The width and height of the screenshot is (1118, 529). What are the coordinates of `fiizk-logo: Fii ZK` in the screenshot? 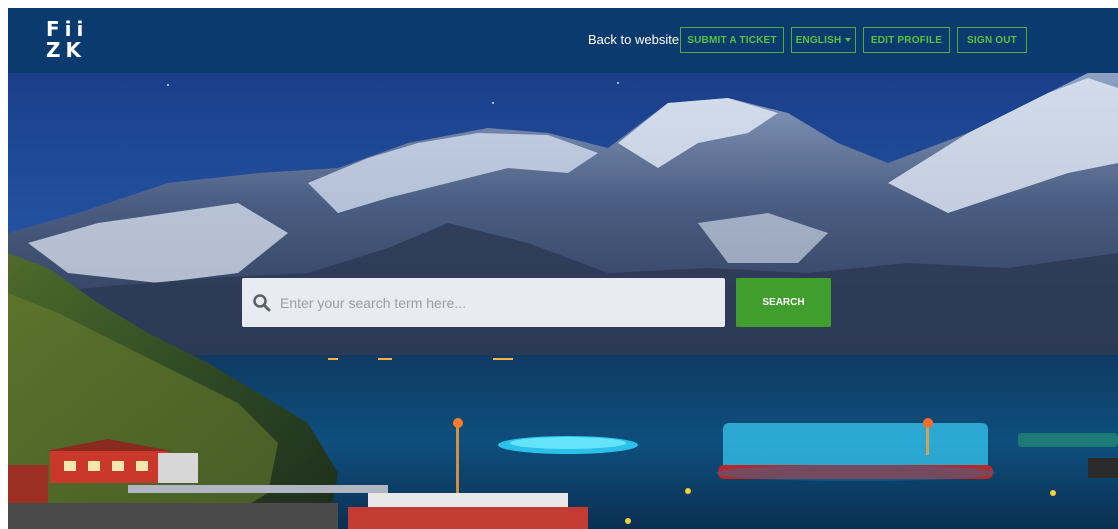 It's located at (67, 40).